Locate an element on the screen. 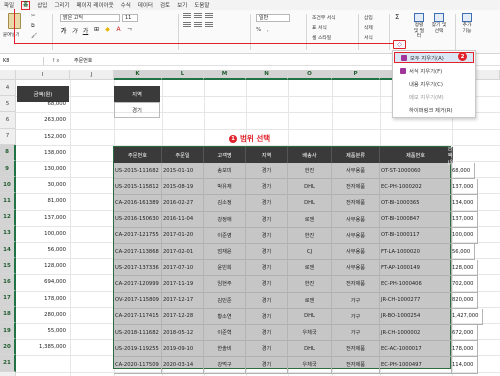  table-cell: CJ is located at coordinates (310, 252).